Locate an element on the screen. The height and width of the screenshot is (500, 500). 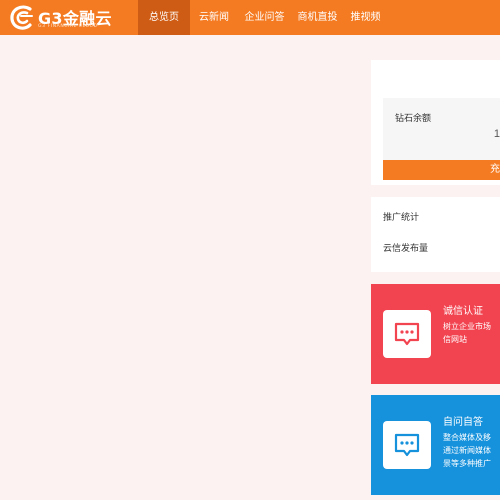
promo-desc-line: 景等多种推广 is located at coordinates (467, 463).